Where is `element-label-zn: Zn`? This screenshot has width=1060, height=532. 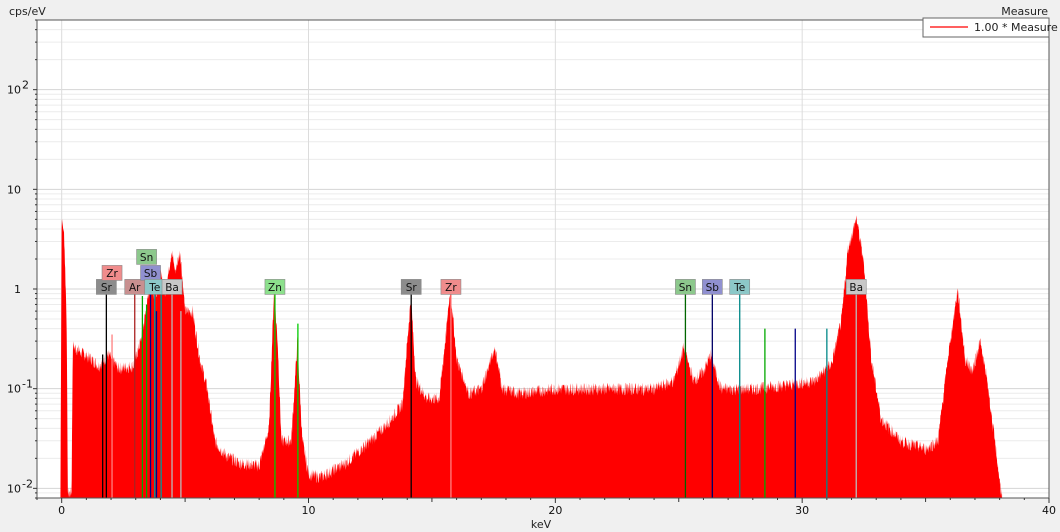 element-label-zn: Zn is located at coordinates (275, 287).